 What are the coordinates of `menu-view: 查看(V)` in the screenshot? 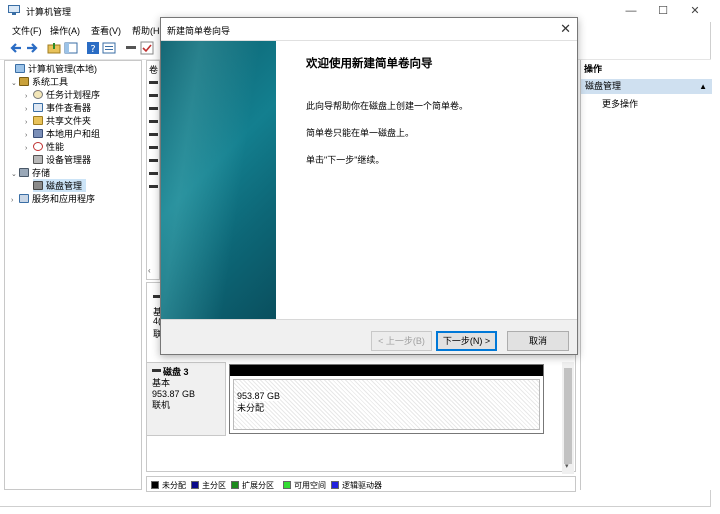 It's located at (106, 30).